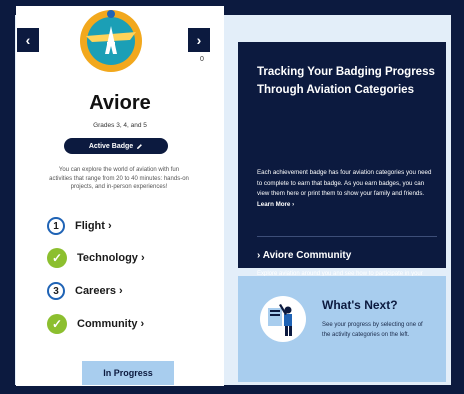 The image size is (464, 394). I want to click on active-badge-button: Active Badge, so click(116, 146).